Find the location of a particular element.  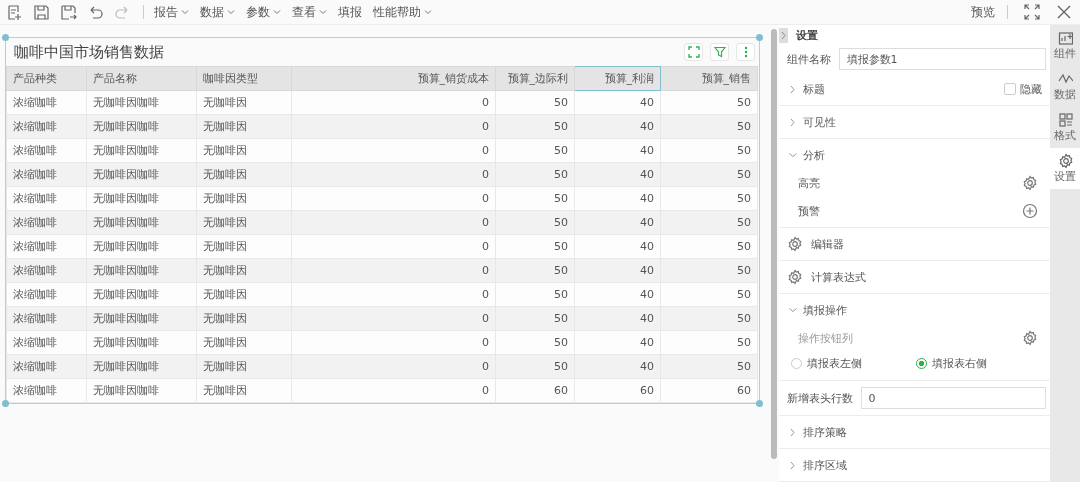

column-header: 产品名称 is located at coordinates (141, 78).